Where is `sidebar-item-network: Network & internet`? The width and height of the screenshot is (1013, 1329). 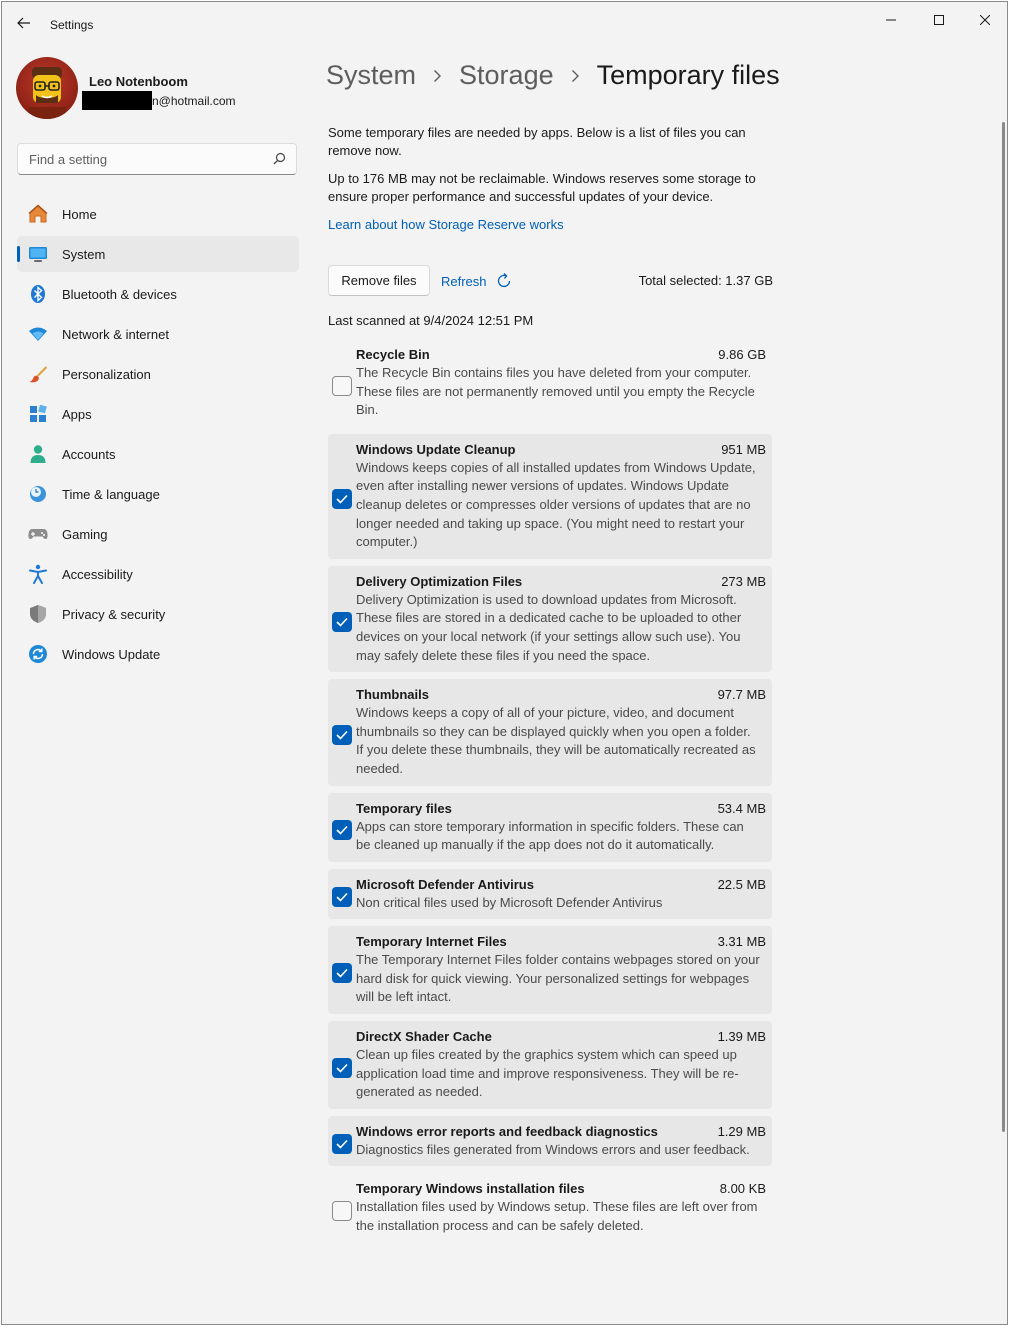 sidebar-item-network: Network & internet is located at coordinates (158, 334).